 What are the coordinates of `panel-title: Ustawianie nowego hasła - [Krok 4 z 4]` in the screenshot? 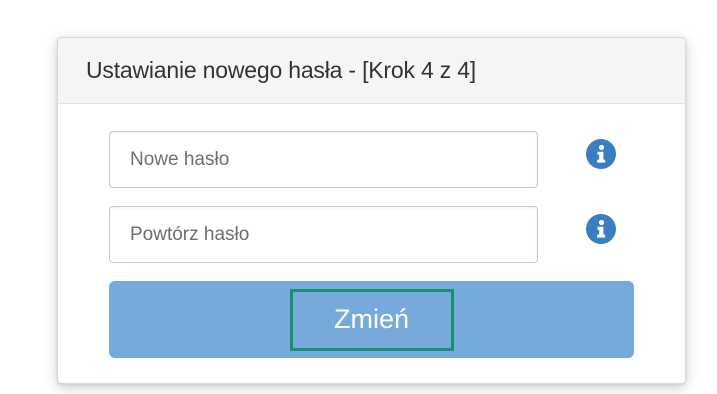 It's located at (281, 70).